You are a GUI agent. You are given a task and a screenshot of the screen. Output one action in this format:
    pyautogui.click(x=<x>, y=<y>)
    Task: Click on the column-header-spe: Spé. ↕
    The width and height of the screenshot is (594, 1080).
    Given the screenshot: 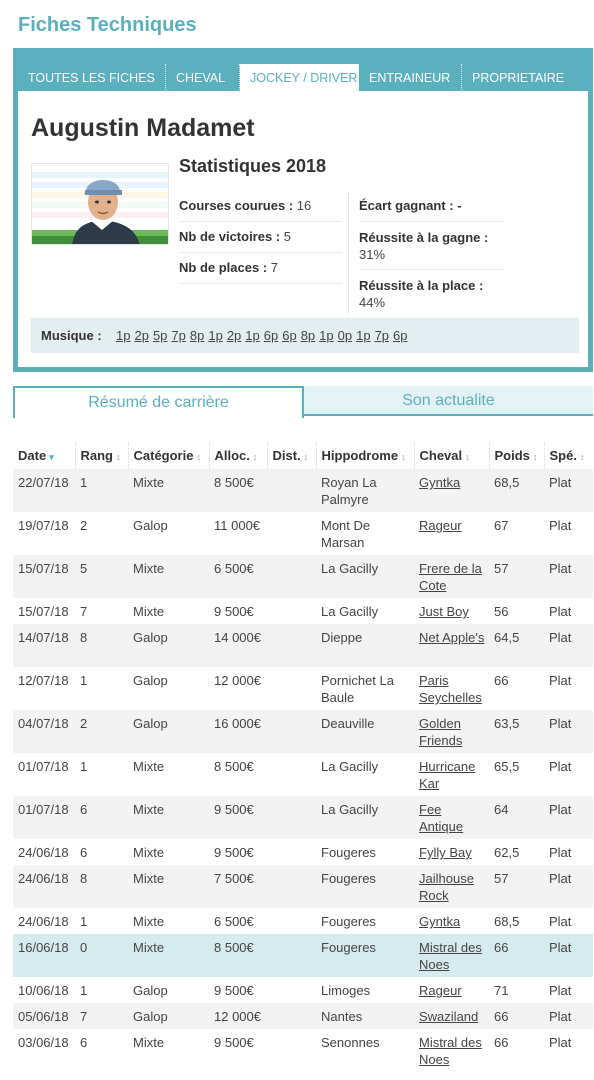 What is the action you would take?
    pyautogui.click(x=568, y=455)
    